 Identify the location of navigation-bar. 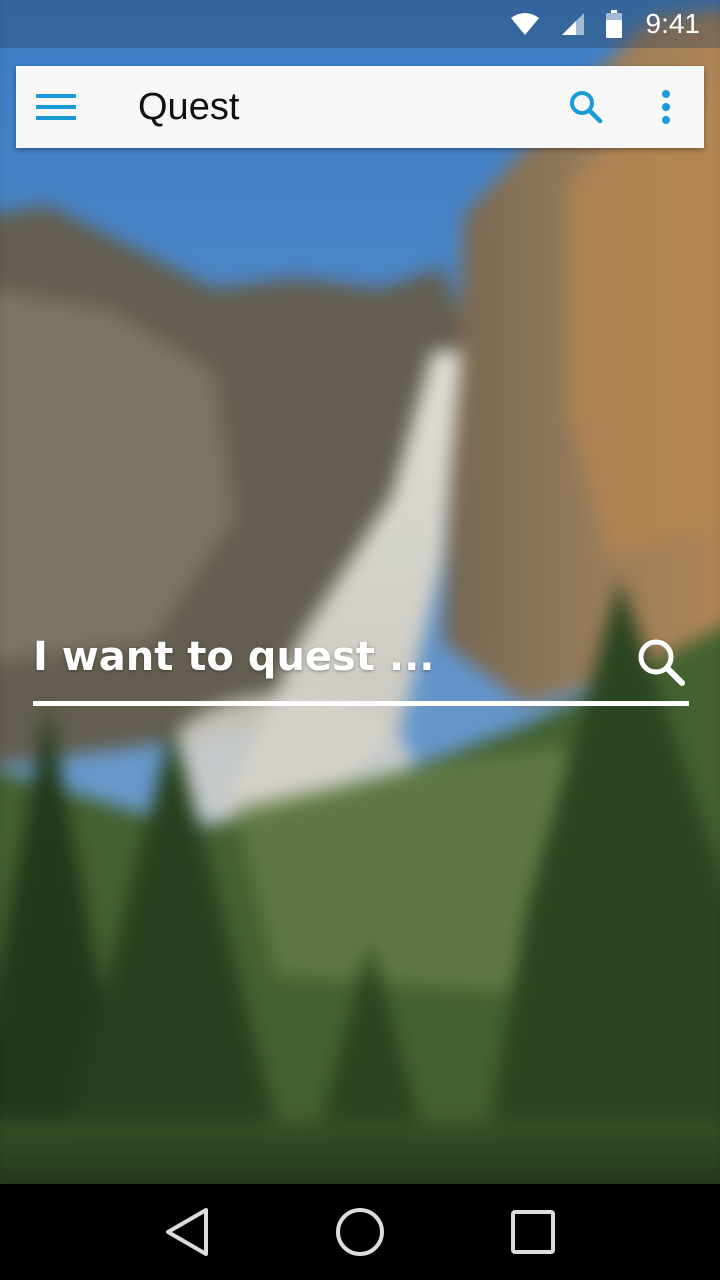
(360, 1232).